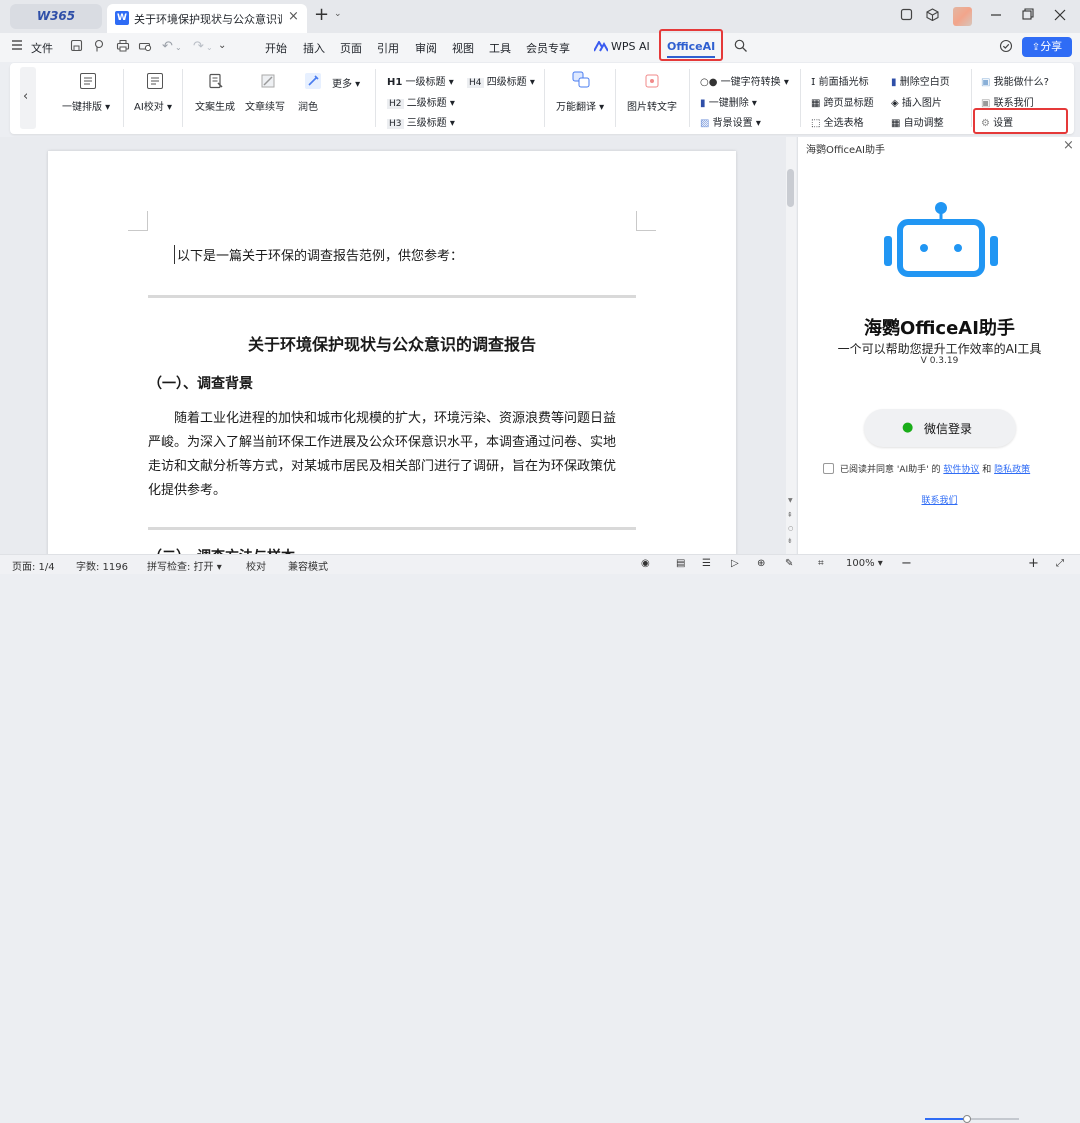 This screenshot has width=1080, height=1123. Describe the element at coordinates (392, 343) in the screenshot. I see `report-title: 关于环境保护现状与公众意识的调查报告` at that location.